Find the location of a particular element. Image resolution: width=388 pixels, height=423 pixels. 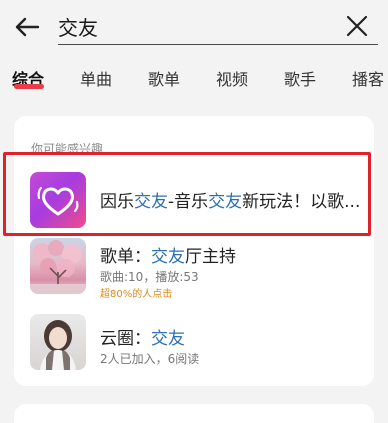

search-bar is located at coordinates (194, 28).